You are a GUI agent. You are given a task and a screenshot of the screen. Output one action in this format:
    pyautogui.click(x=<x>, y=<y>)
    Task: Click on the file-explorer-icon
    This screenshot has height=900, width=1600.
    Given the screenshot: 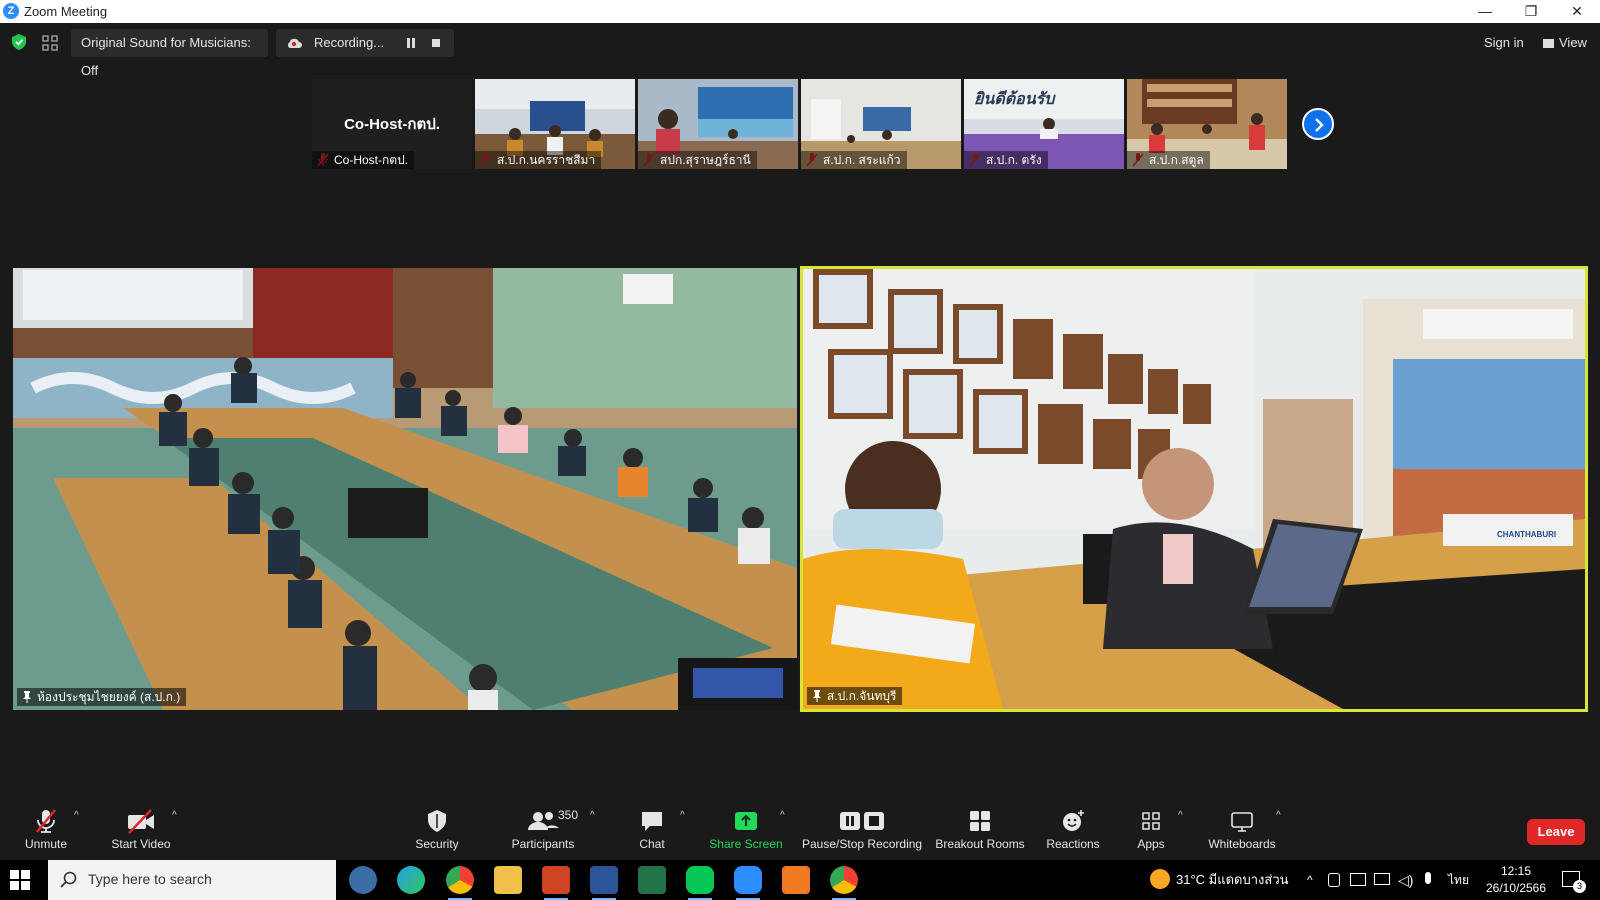 What is the action you would take?
    pyautogui.click(x=508, y=880)
    